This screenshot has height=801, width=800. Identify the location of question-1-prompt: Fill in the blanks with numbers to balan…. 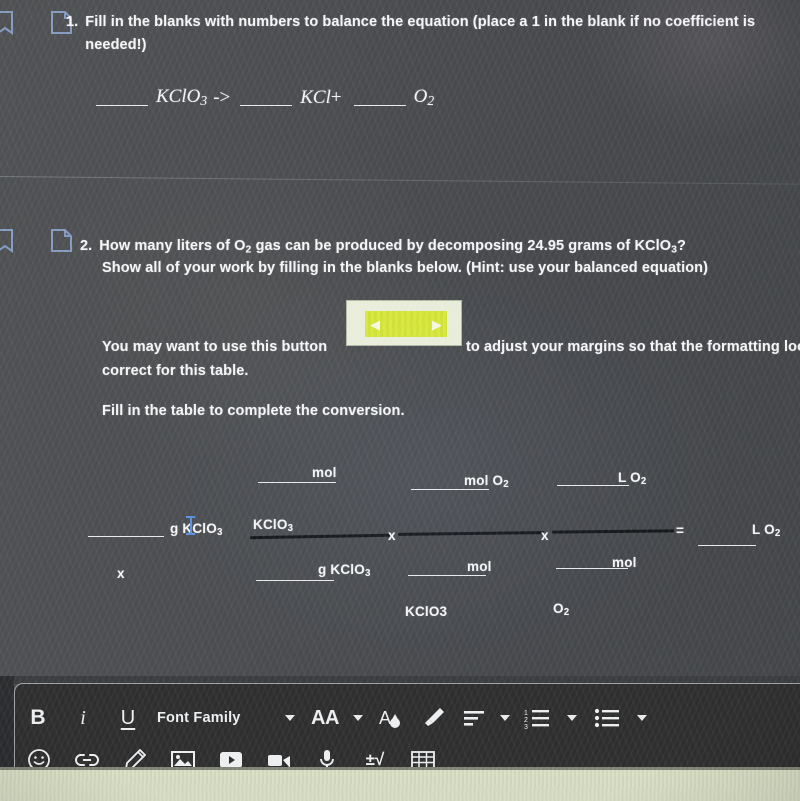
(435, 34).